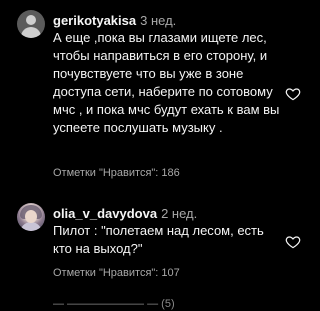  I want to click on comment-meta: gerikotyakisa 3 нед., so click(114, 21).